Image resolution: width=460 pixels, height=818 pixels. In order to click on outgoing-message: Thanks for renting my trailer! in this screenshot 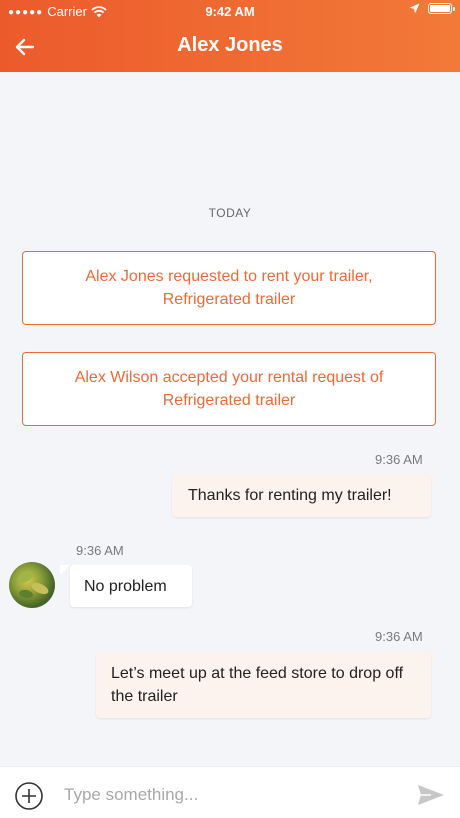, I will do `click(301, 496)`.